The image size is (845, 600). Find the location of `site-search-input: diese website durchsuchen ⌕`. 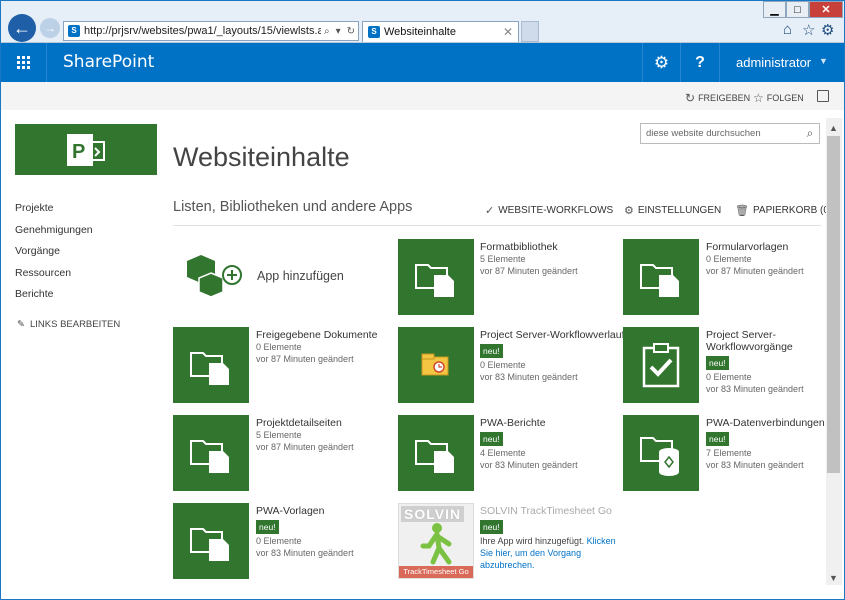

site-search-input: diese website durchsuchen ⌕ is located at coordinates (730, 133).